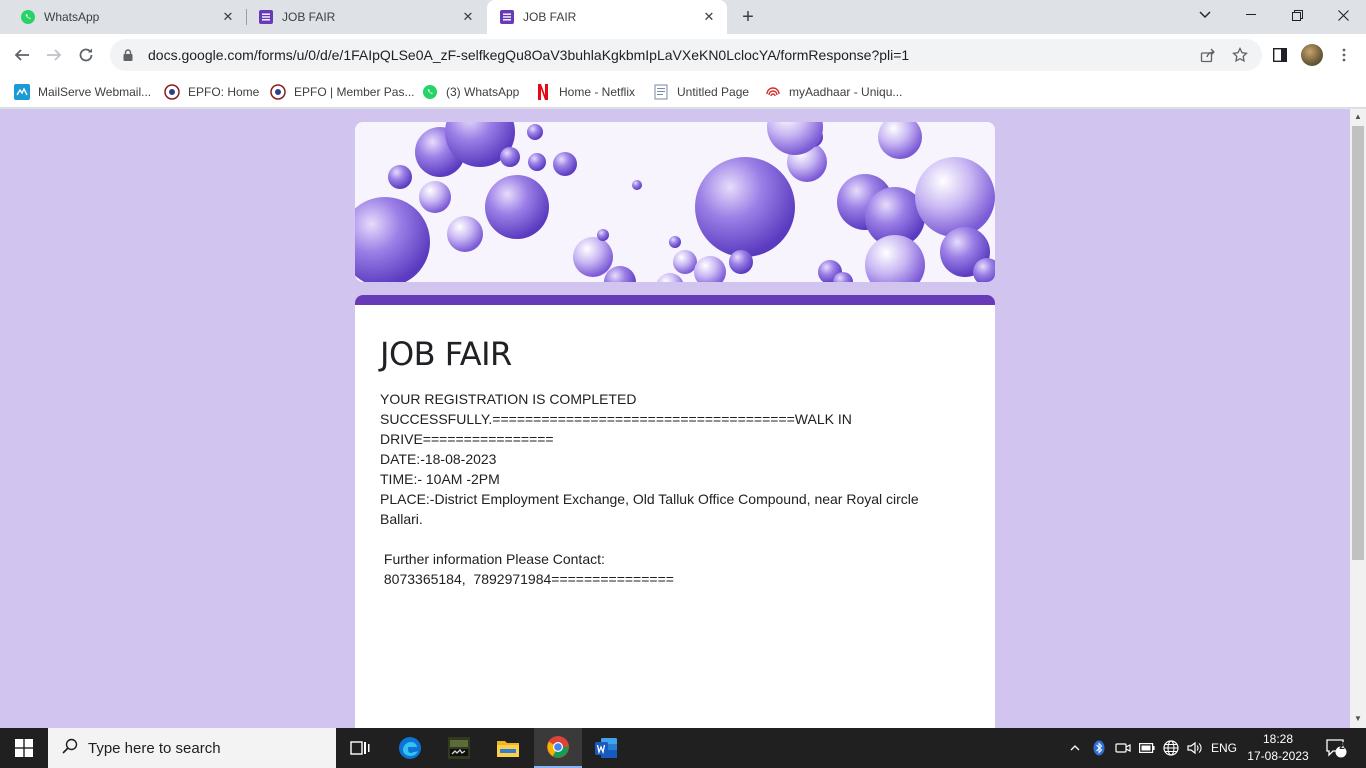 The image size is (1366, 768). I want to click on form-accent-bar, so click(675, 300).